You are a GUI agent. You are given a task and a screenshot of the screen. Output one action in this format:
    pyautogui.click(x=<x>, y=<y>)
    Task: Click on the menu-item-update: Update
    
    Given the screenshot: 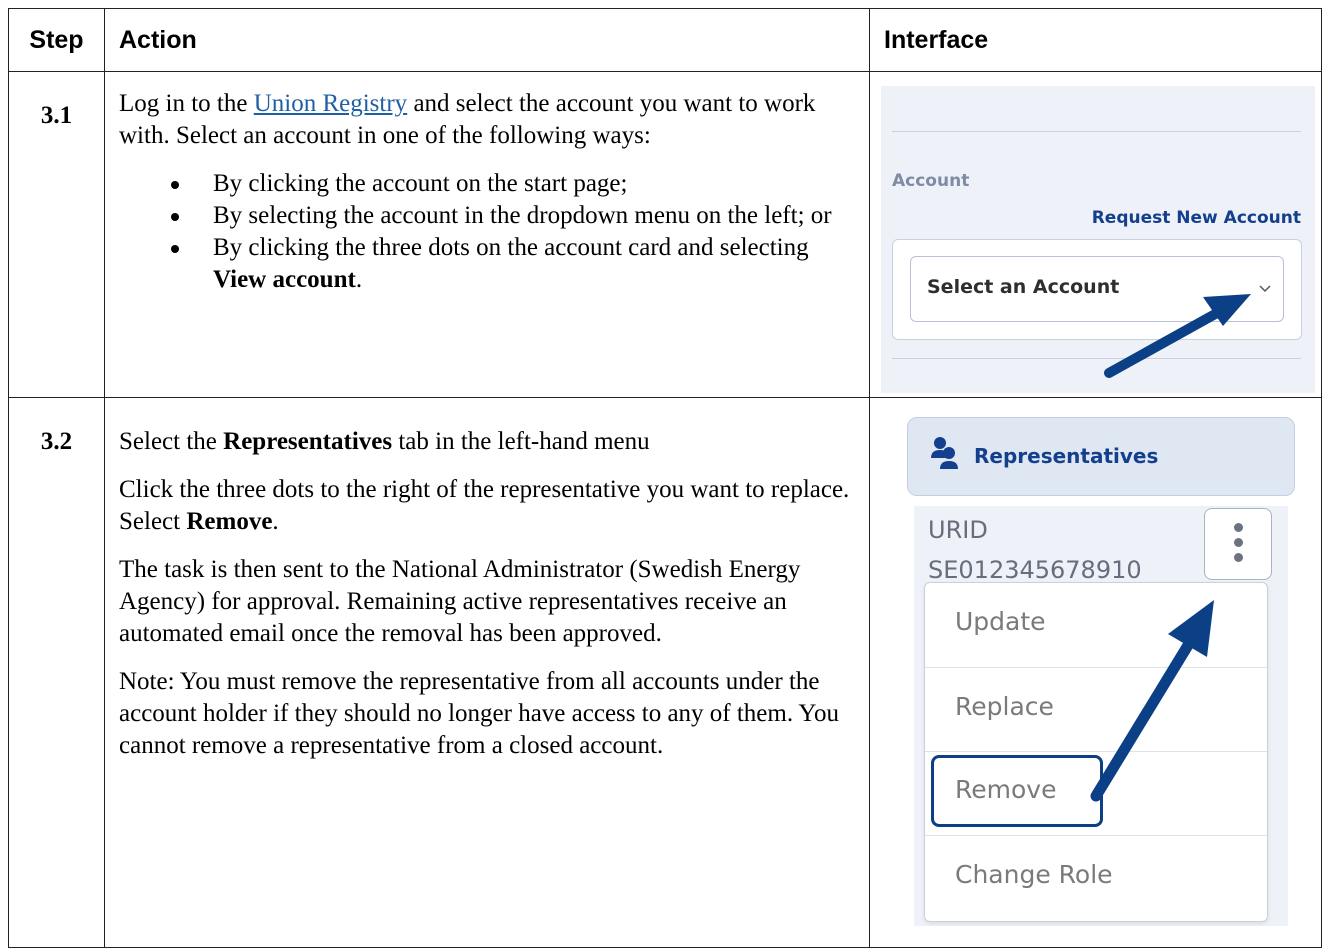 What is the action you would take?
    pyautogui.click(x=1096, y=625)
    